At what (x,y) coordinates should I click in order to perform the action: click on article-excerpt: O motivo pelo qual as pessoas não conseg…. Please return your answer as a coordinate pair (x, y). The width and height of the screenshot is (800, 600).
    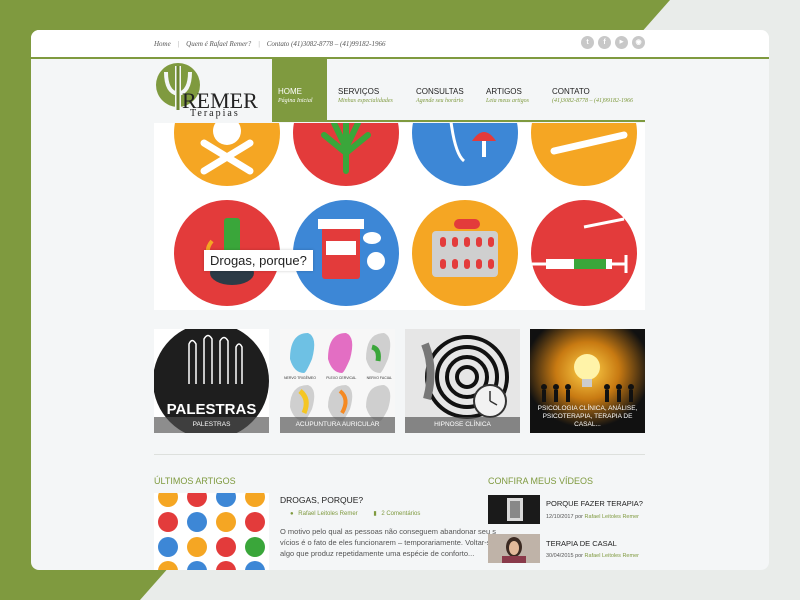
    Looking at the image, I should click on (396, 542).